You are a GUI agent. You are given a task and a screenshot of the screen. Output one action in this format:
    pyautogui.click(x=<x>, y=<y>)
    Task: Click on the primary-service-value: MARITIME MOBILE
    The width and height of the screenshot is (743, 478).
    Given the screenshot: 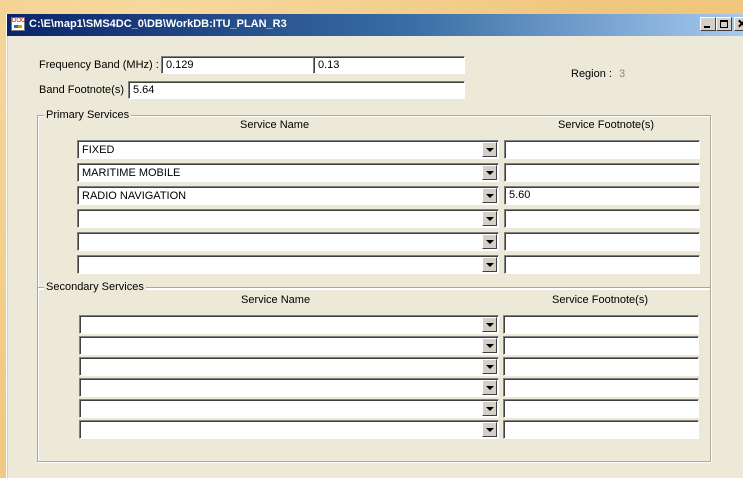 What is the action you would take?
    pyautogui.click(x=131, y=173)
    